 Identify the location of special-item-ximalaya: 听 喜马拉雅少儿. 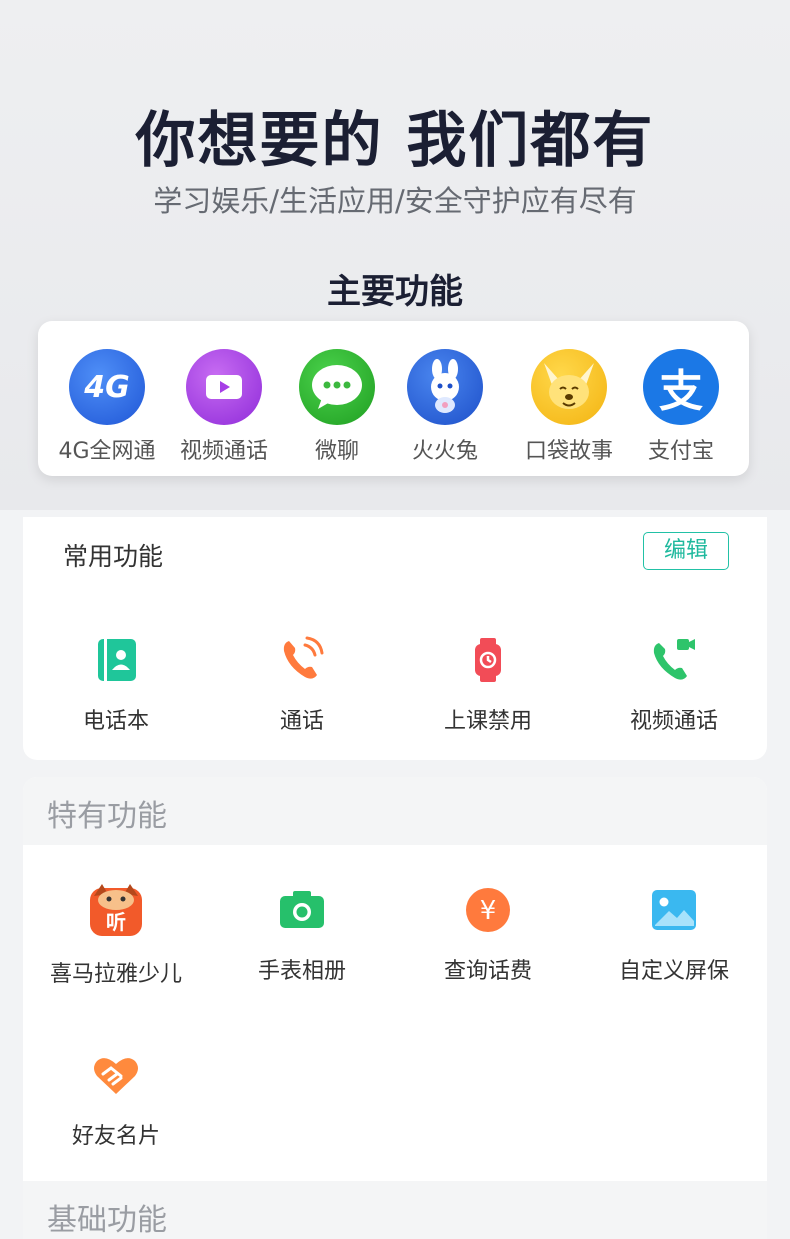
(116, 935).